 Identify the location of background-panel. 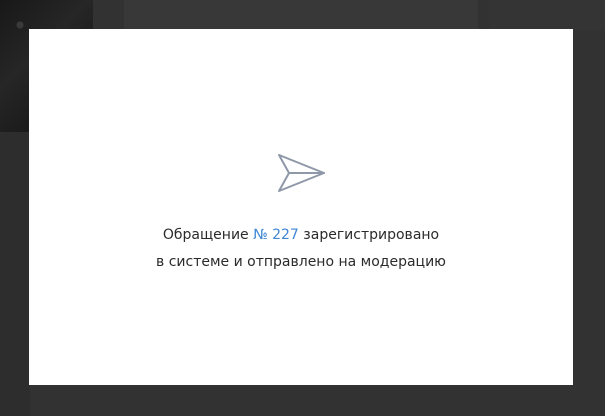
(15, 274).